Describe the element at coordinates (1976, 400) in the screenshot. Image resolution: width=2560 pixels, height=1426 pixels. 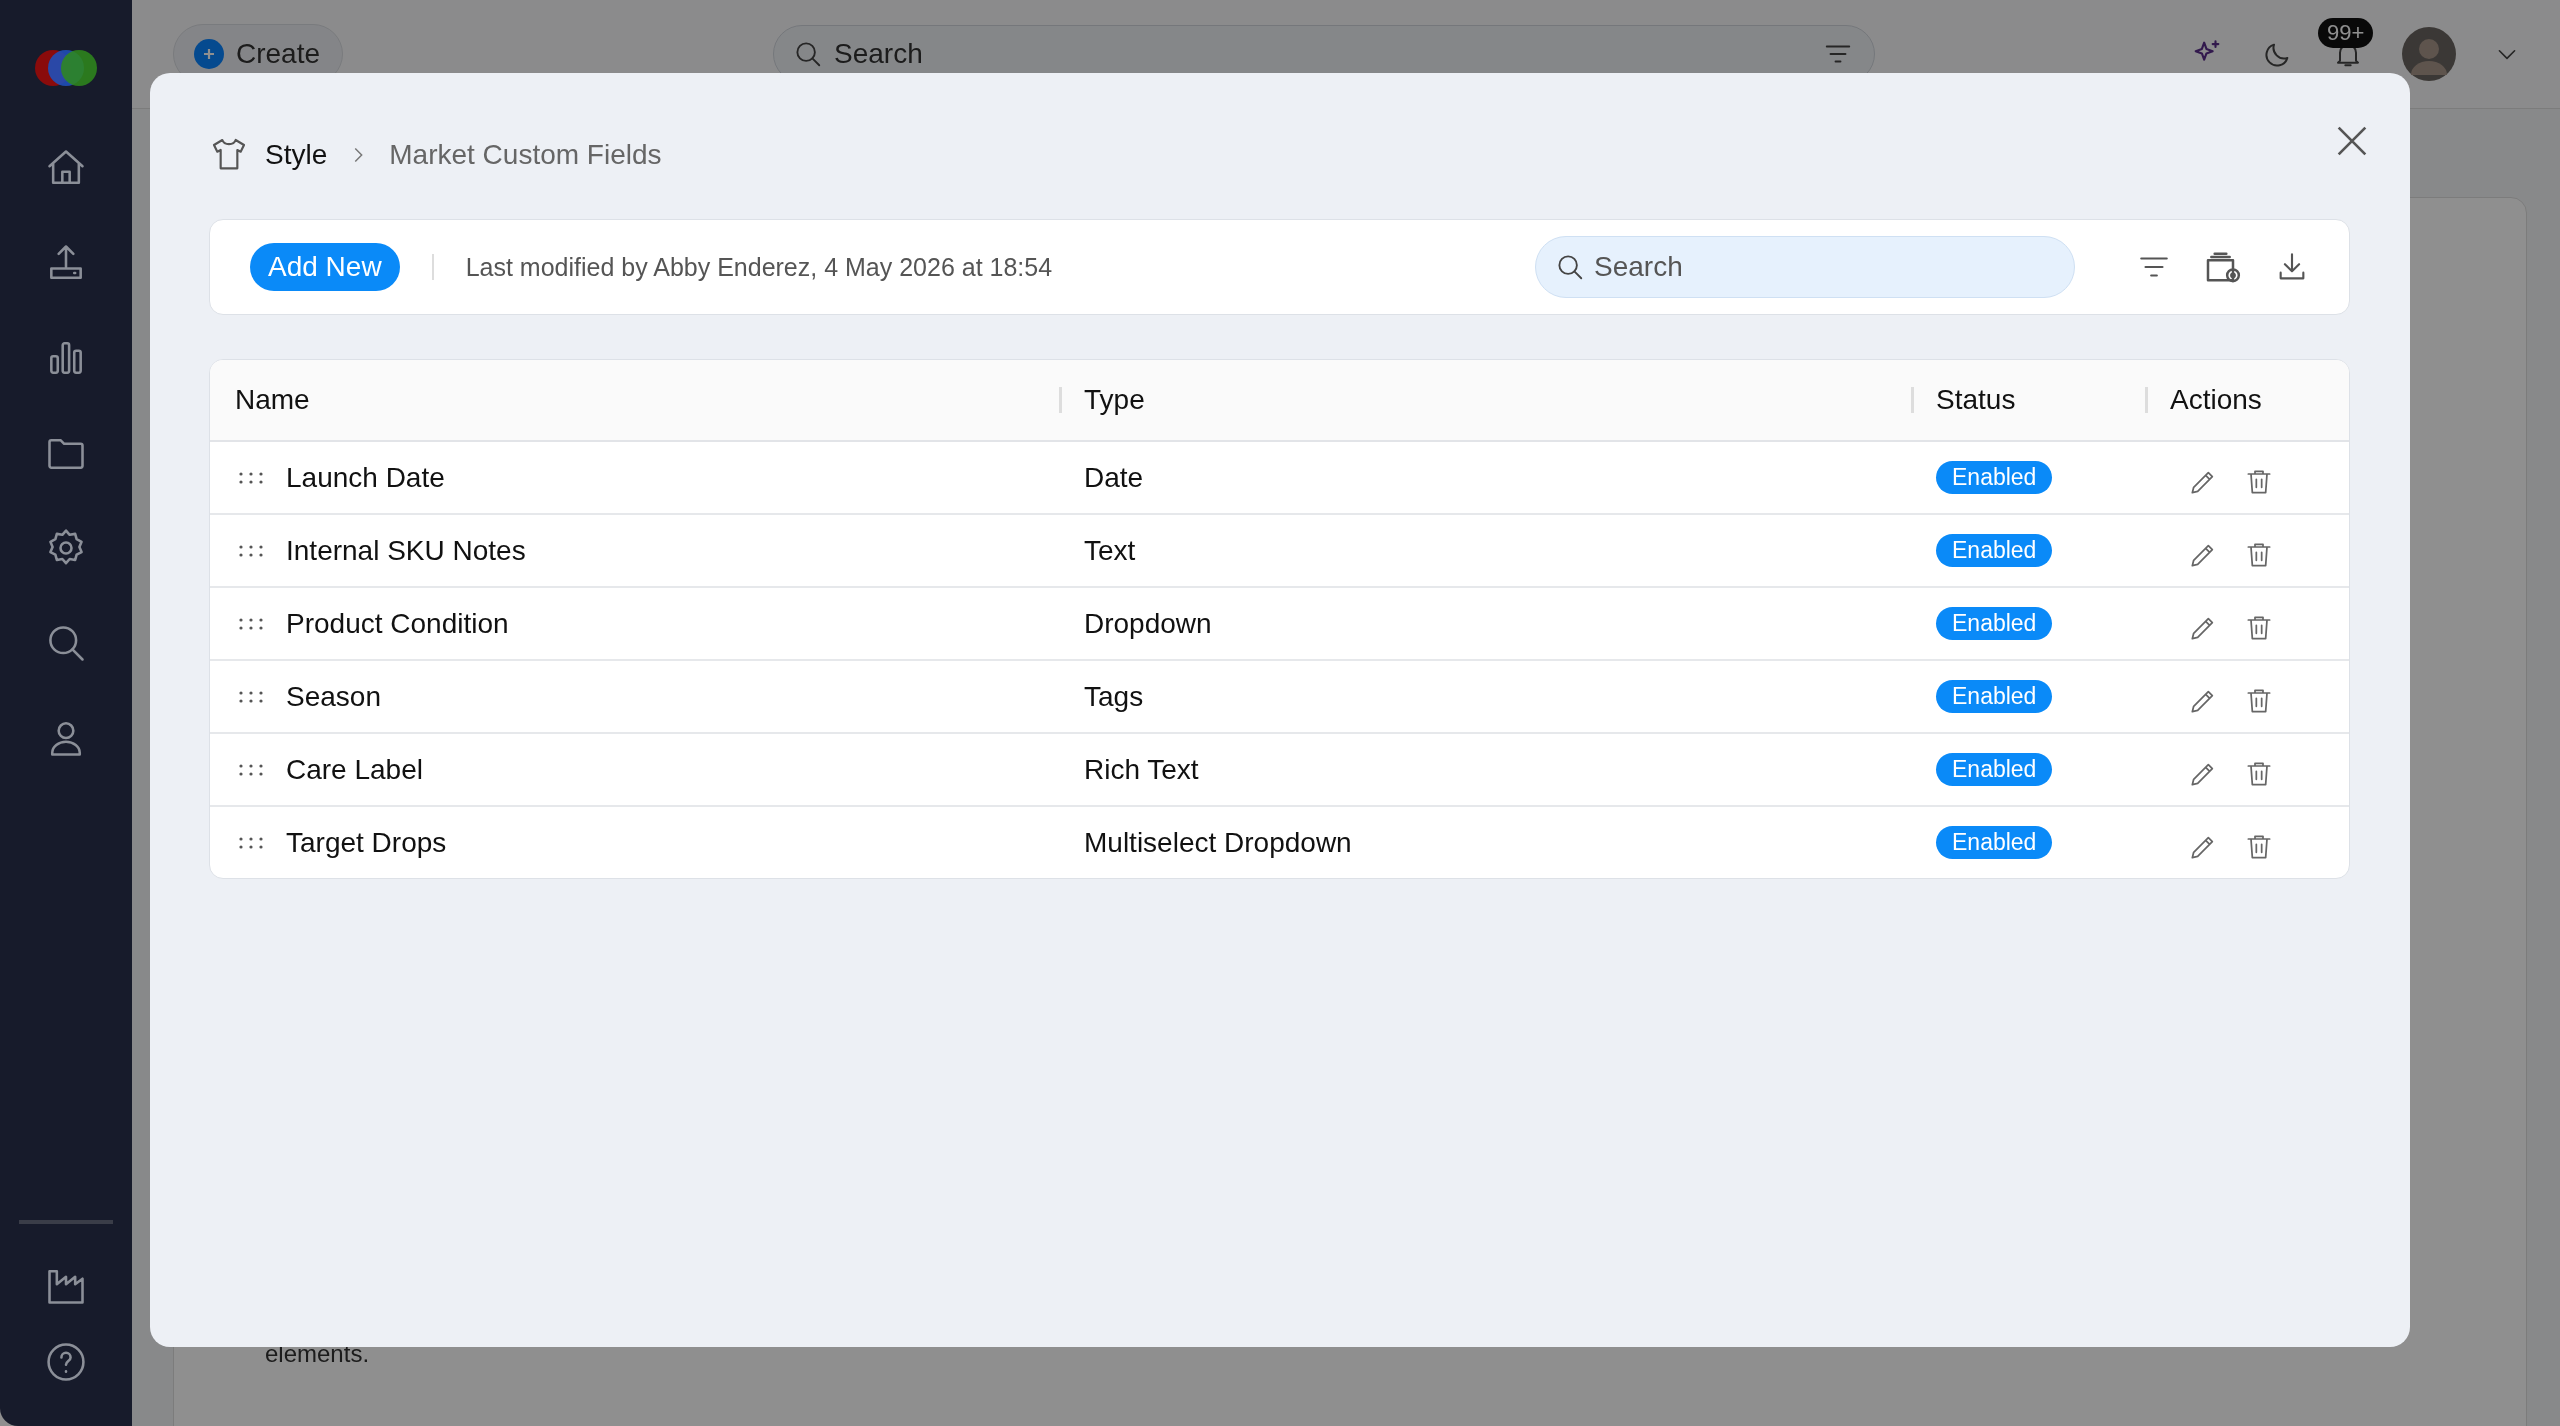
I see `column-header: Status` at that location.